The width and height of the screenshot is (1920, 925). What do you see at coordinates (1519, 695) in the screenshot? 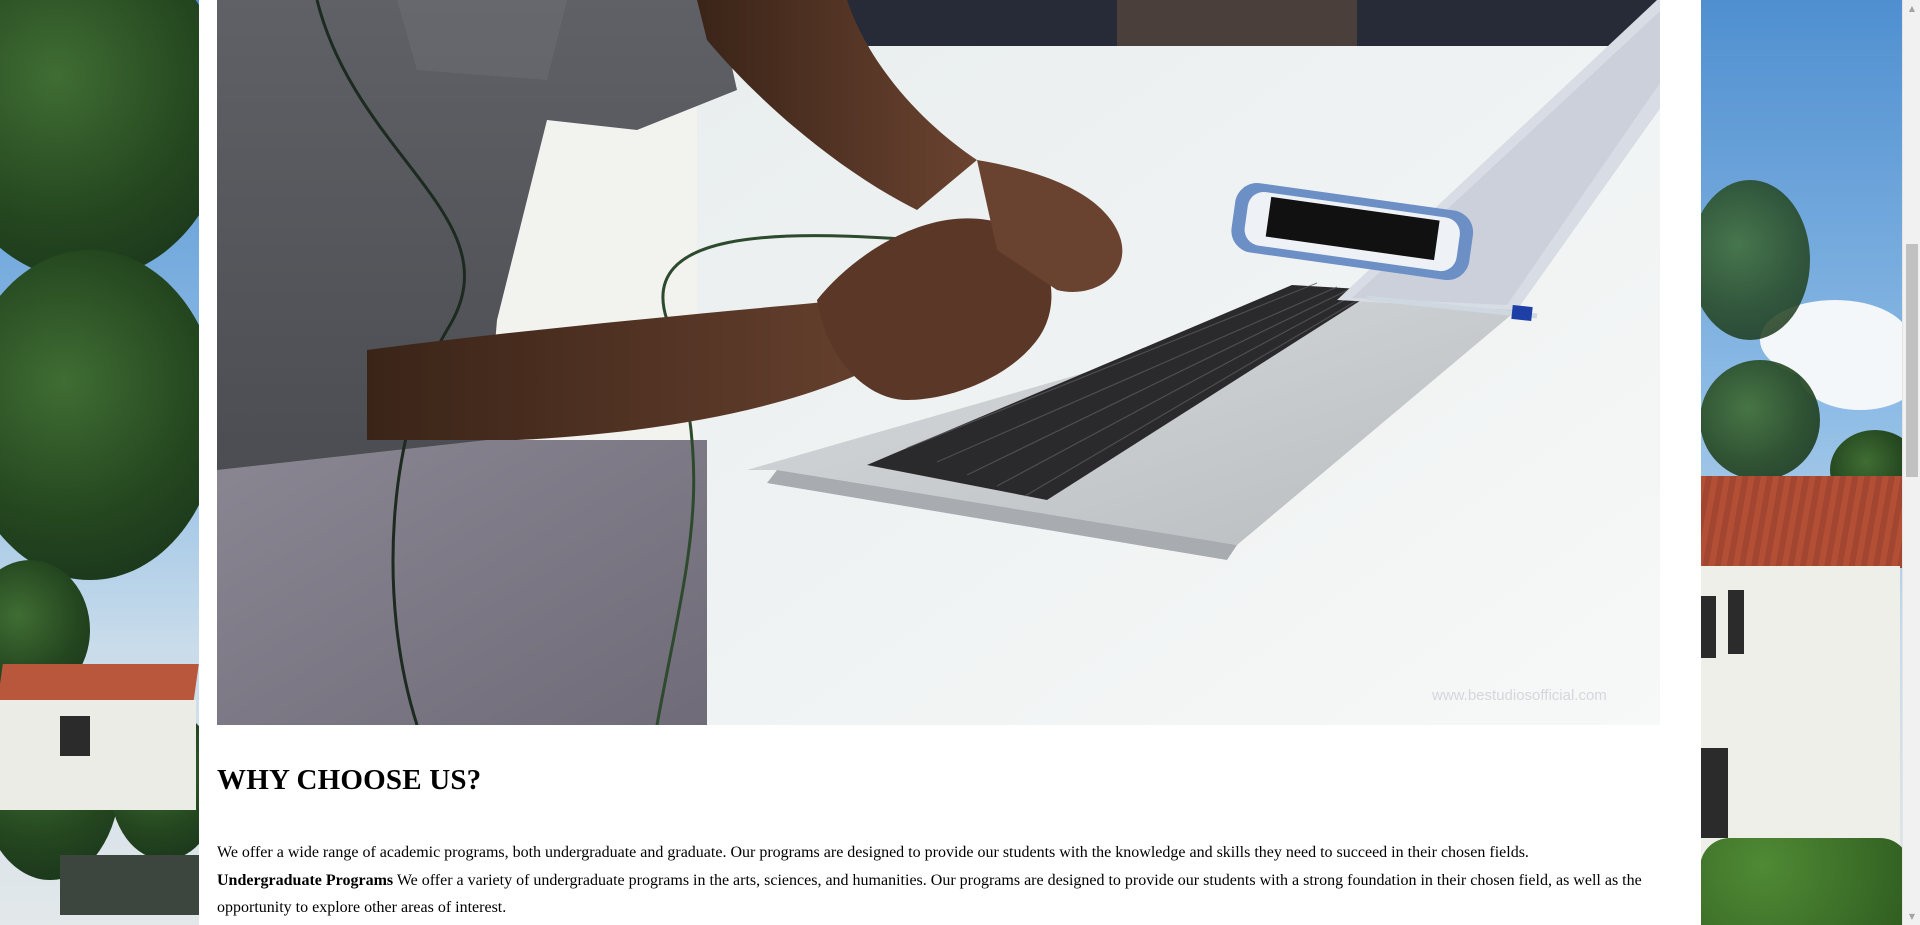
I see `hero-watermark: www.bestudiosofficial.com` at bounding box center [1519, 695].